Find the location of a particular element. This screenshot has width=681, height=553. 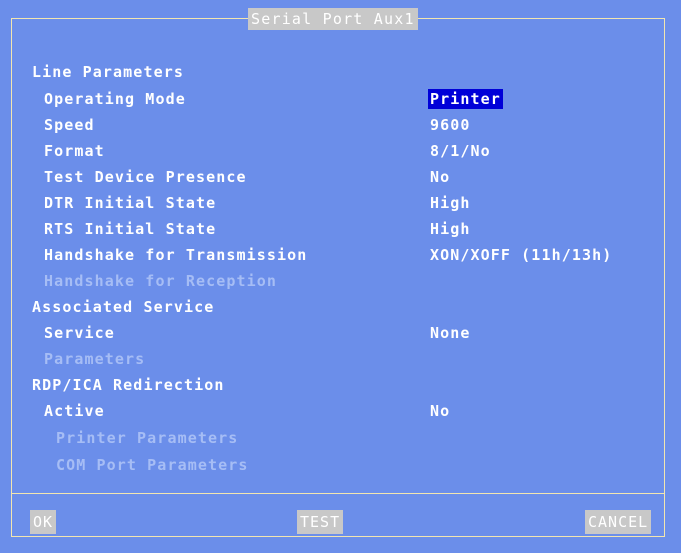

operating-mode-value: Printer is located at coordinates (465, 99).